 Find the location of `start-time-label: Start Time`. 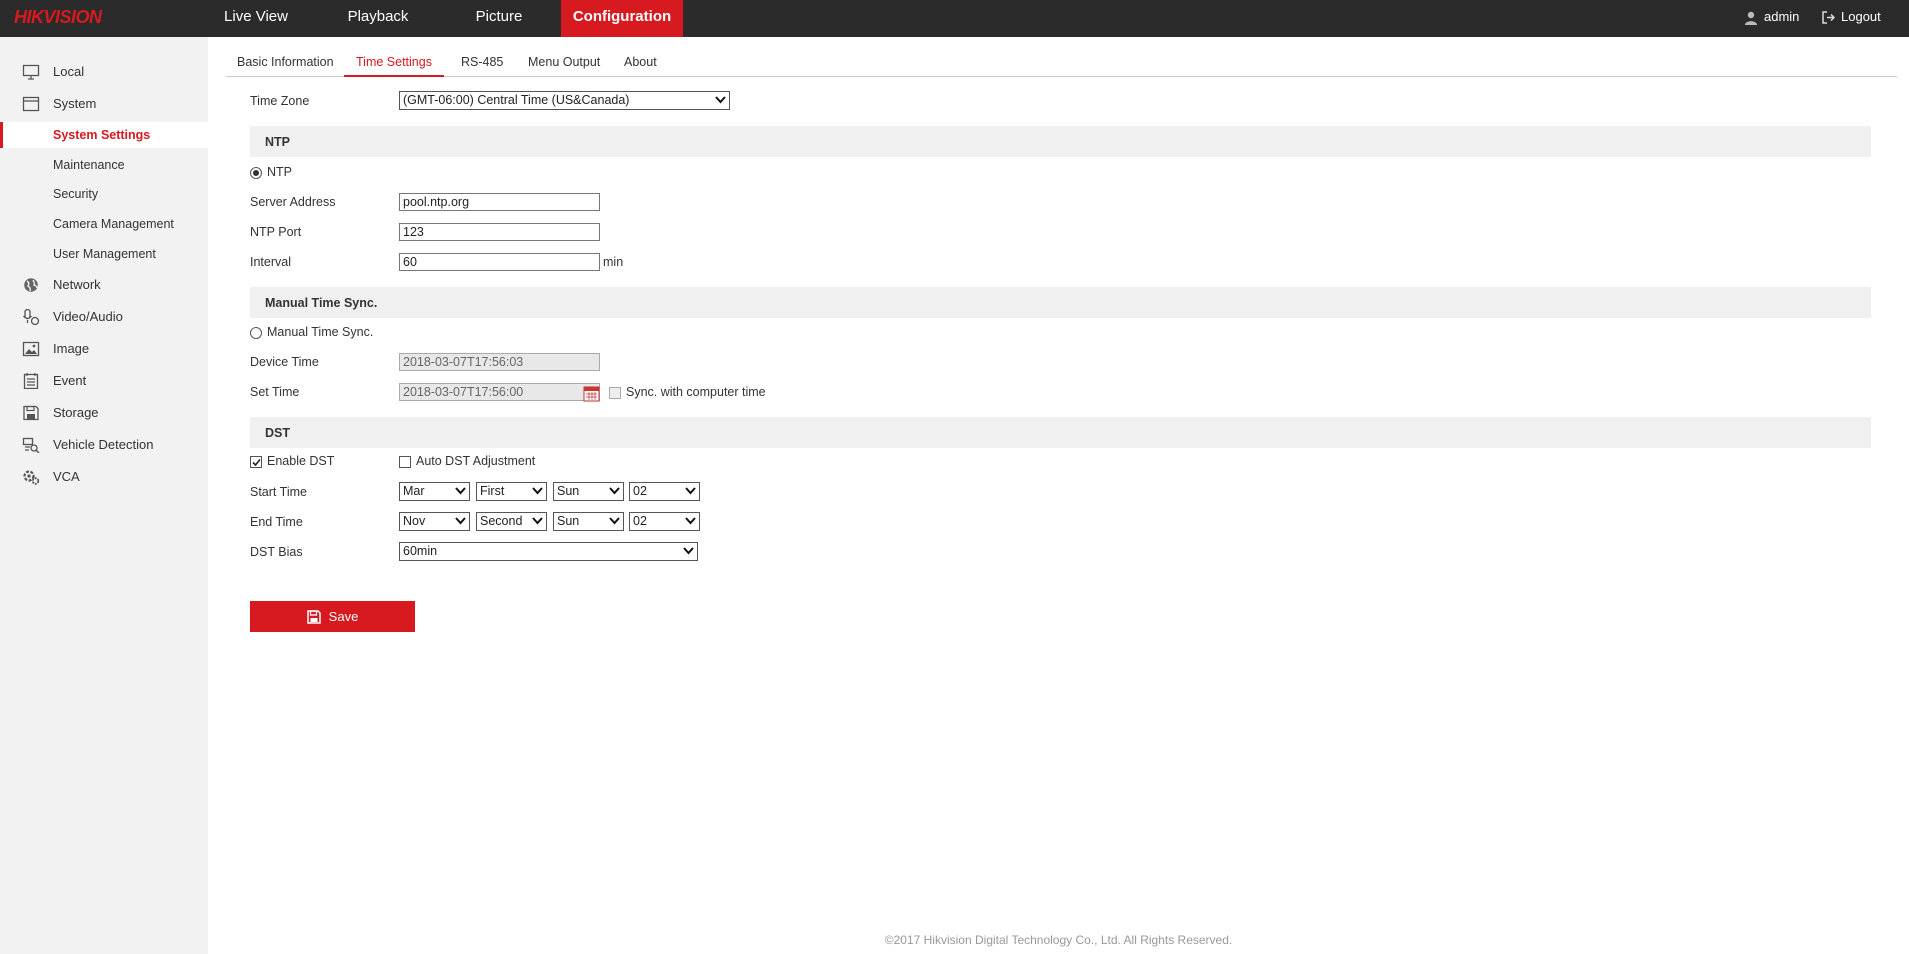

start-time-label: Start Time is located at coordinates (278, 492).